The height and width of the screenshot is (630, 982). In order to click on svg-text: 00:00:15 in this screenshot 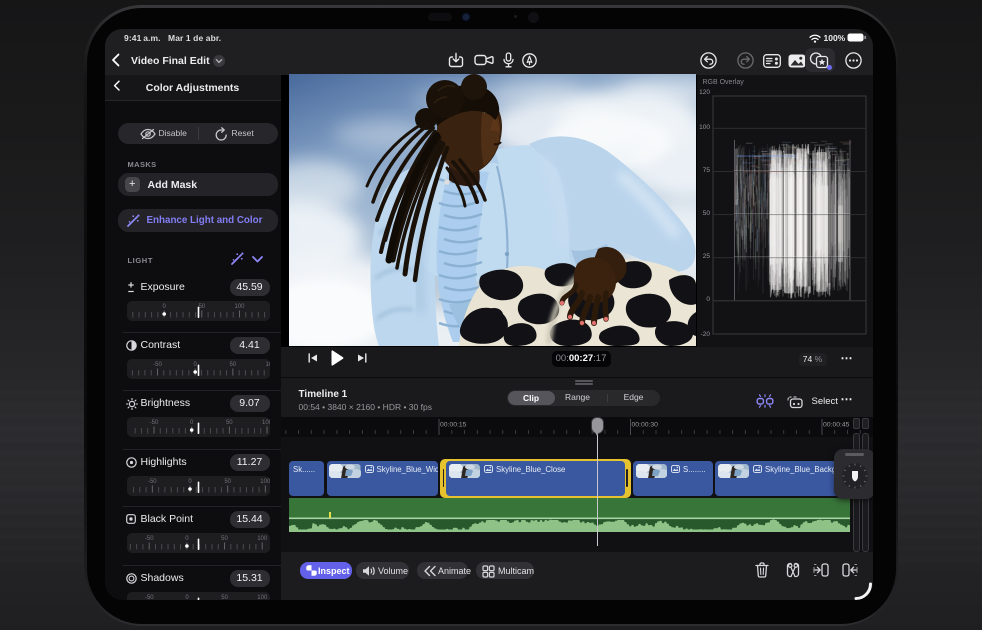, I will do `click(453, 424)`.